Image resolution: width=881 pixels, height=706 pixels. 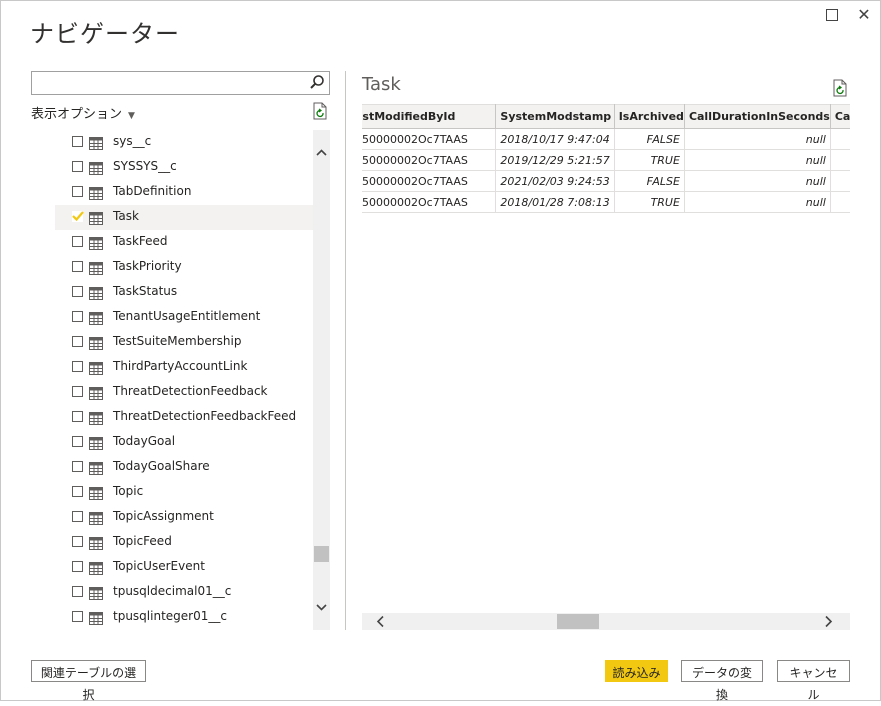 I want to click on scroll-left-icon, so click(x=380, y=621).